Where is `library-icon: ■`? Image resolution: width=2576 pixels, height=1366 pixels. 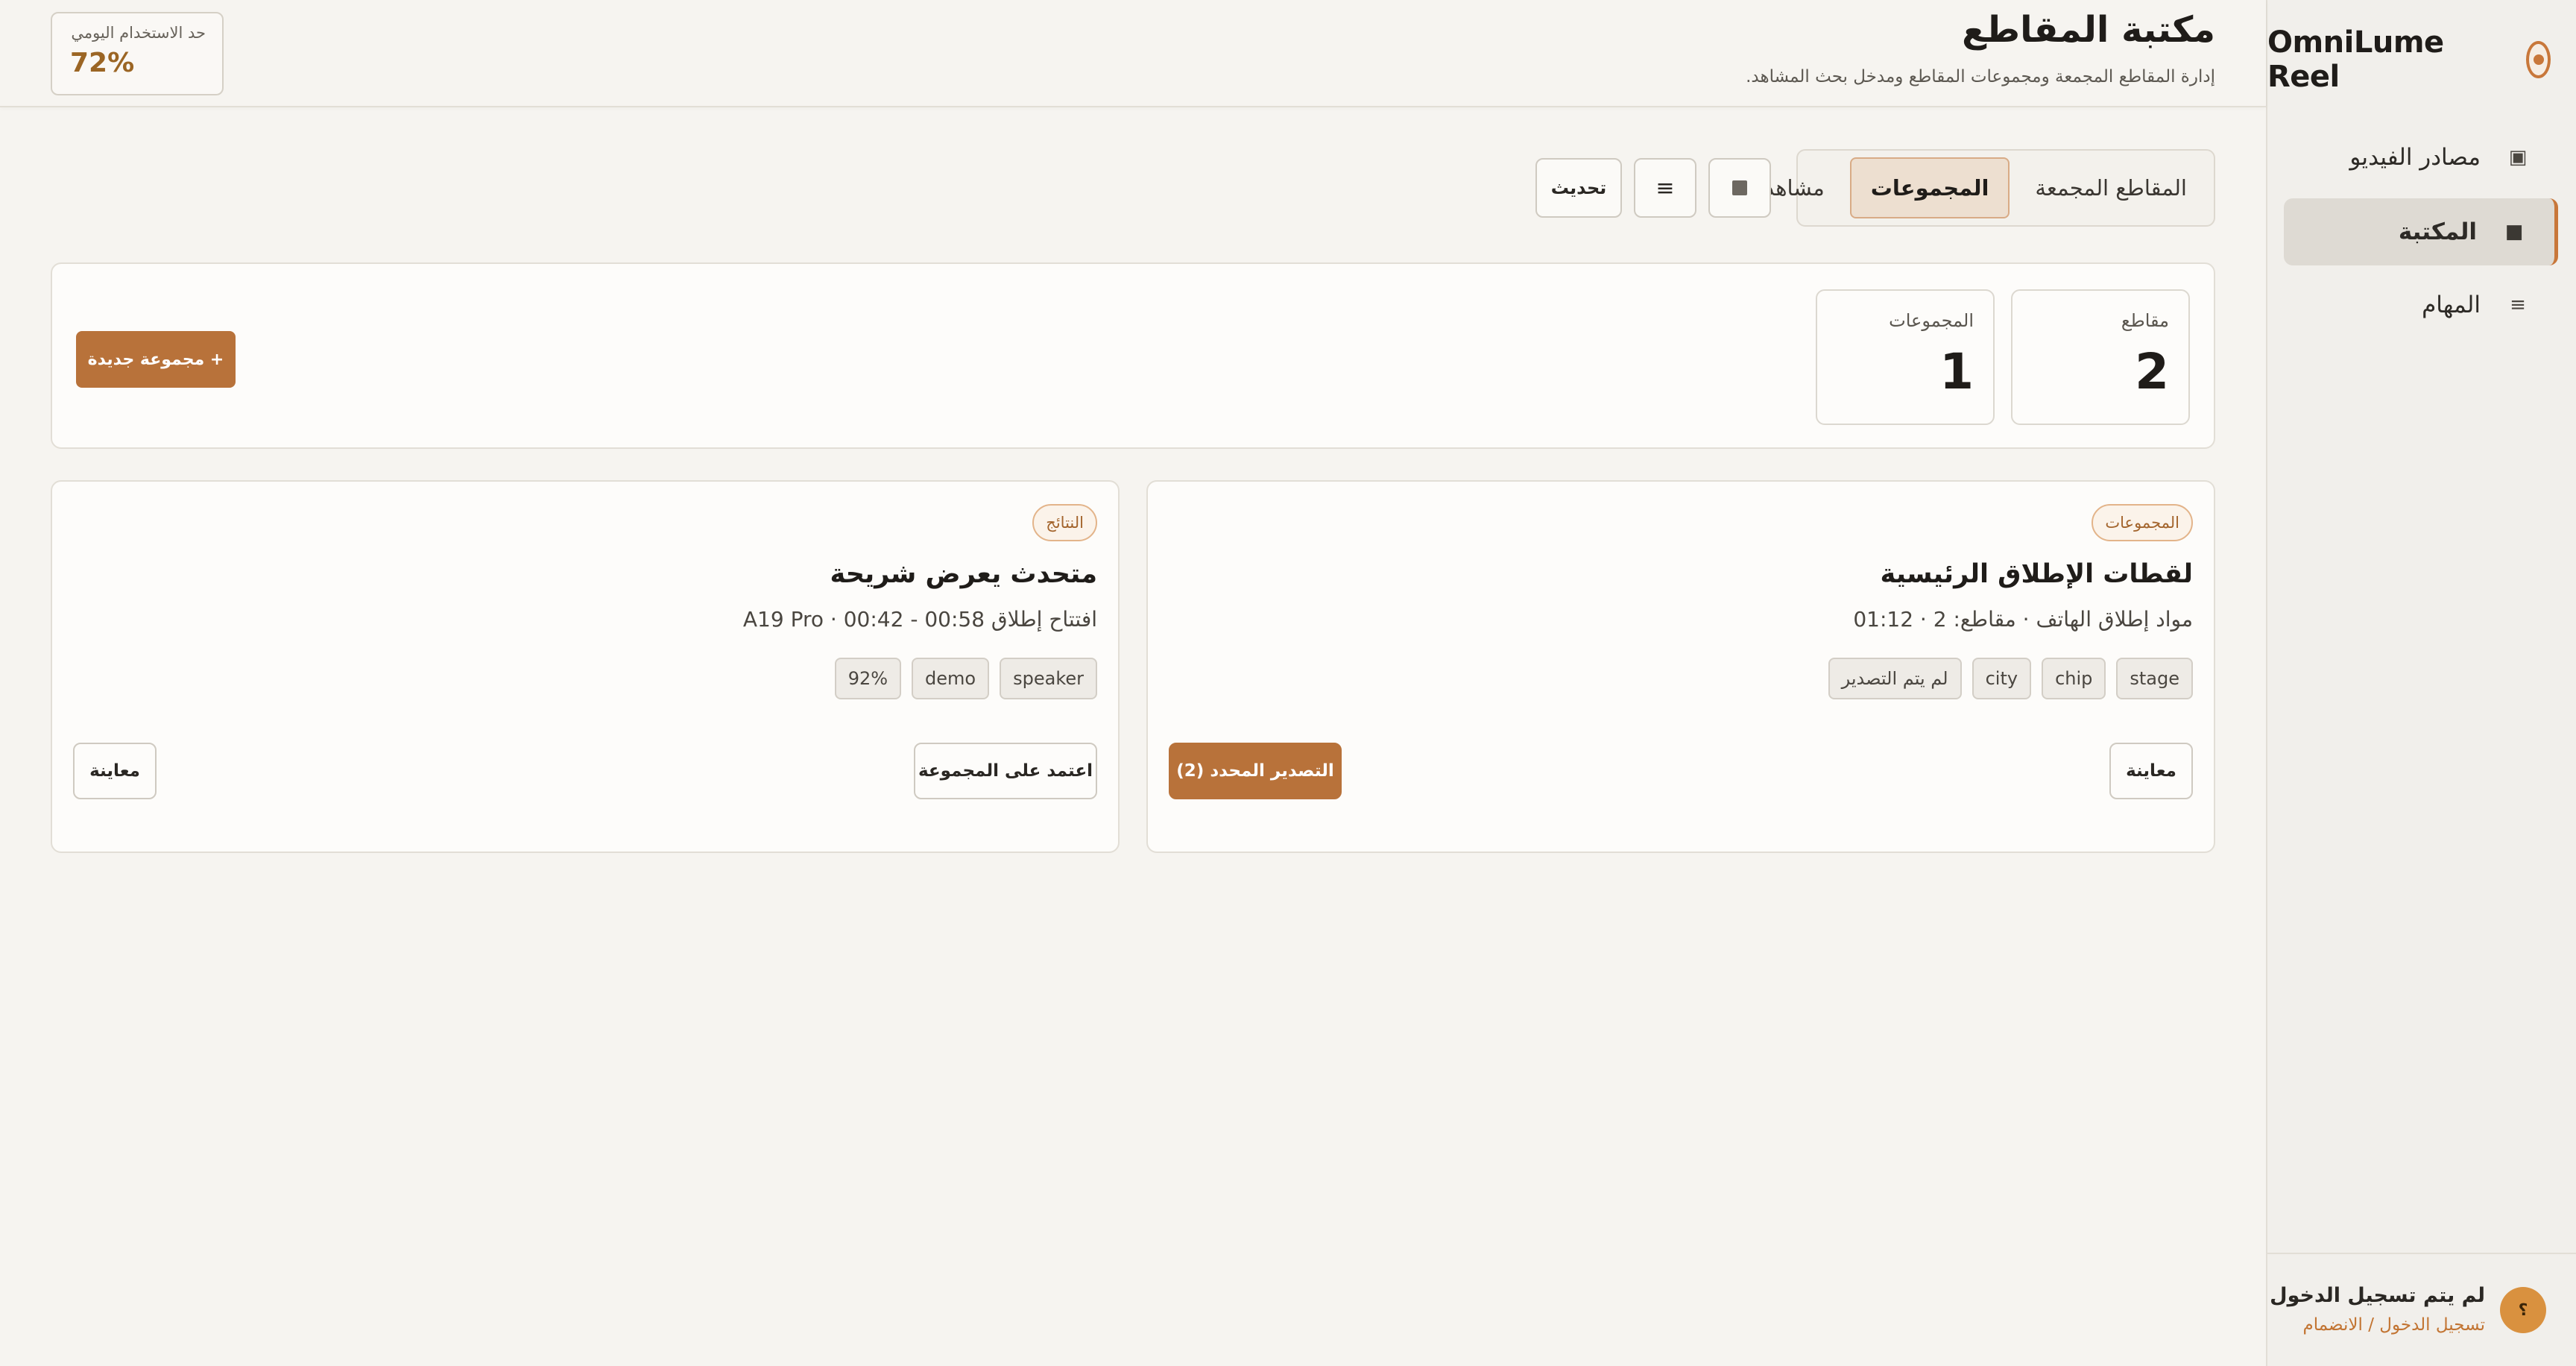
library-icon: ■ is located at coordinates (2514, 232).